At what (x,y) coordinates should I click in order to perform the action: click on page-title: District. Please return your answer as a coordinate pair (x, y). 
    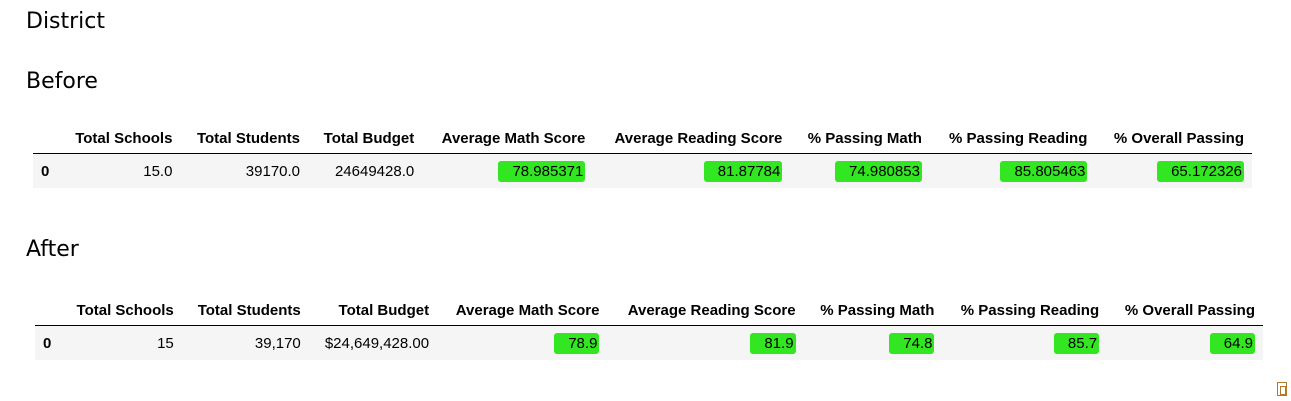
    Looking at the image, I should click on (66, 21).